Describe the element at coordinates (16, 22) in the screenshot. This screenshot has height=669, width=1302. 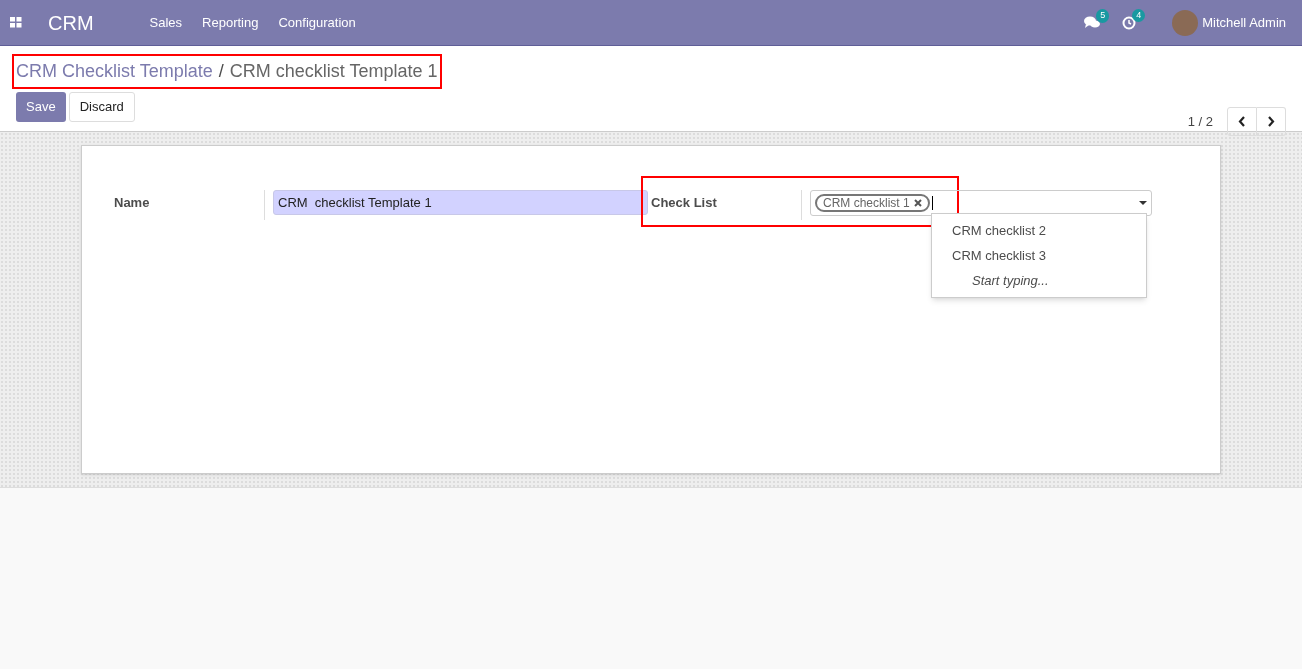
I see `apps-grid-icon` at that location.